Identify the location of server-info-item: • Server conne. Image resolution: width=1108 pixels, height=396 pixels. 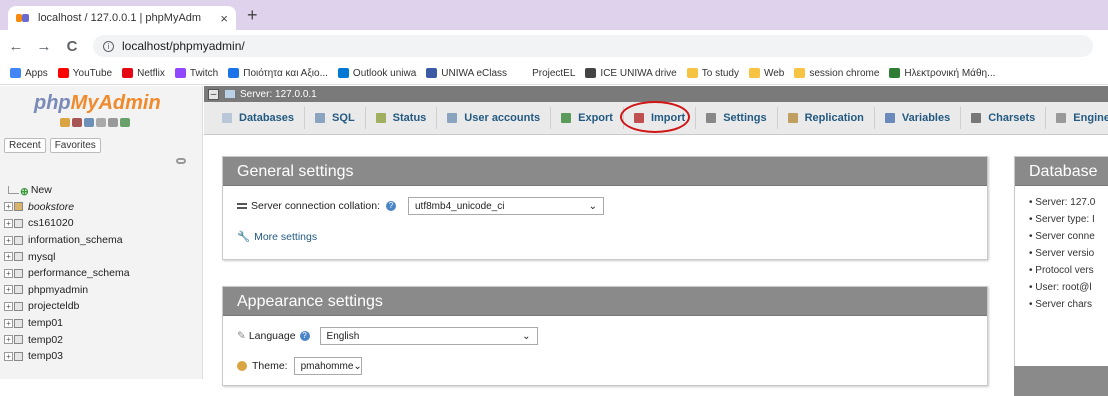
(1062, 236).